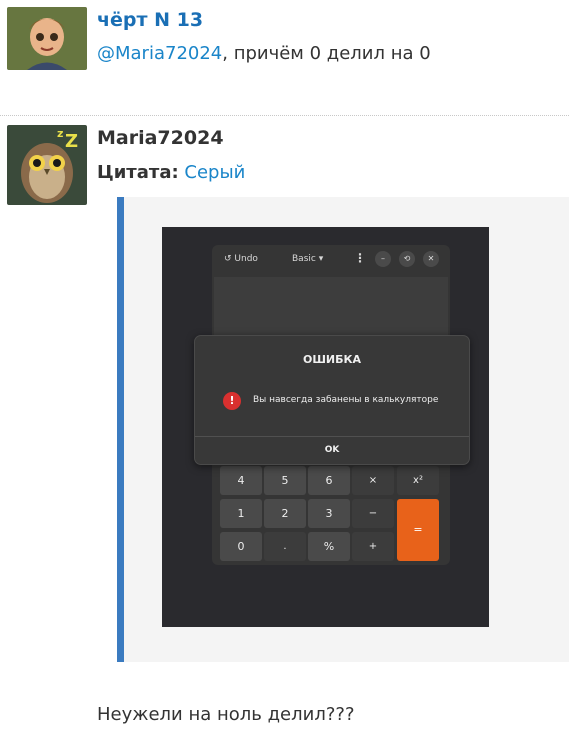  Describe the element at coordinates (329, 480) in the screenshot. I see `key-6: 6` at that location.